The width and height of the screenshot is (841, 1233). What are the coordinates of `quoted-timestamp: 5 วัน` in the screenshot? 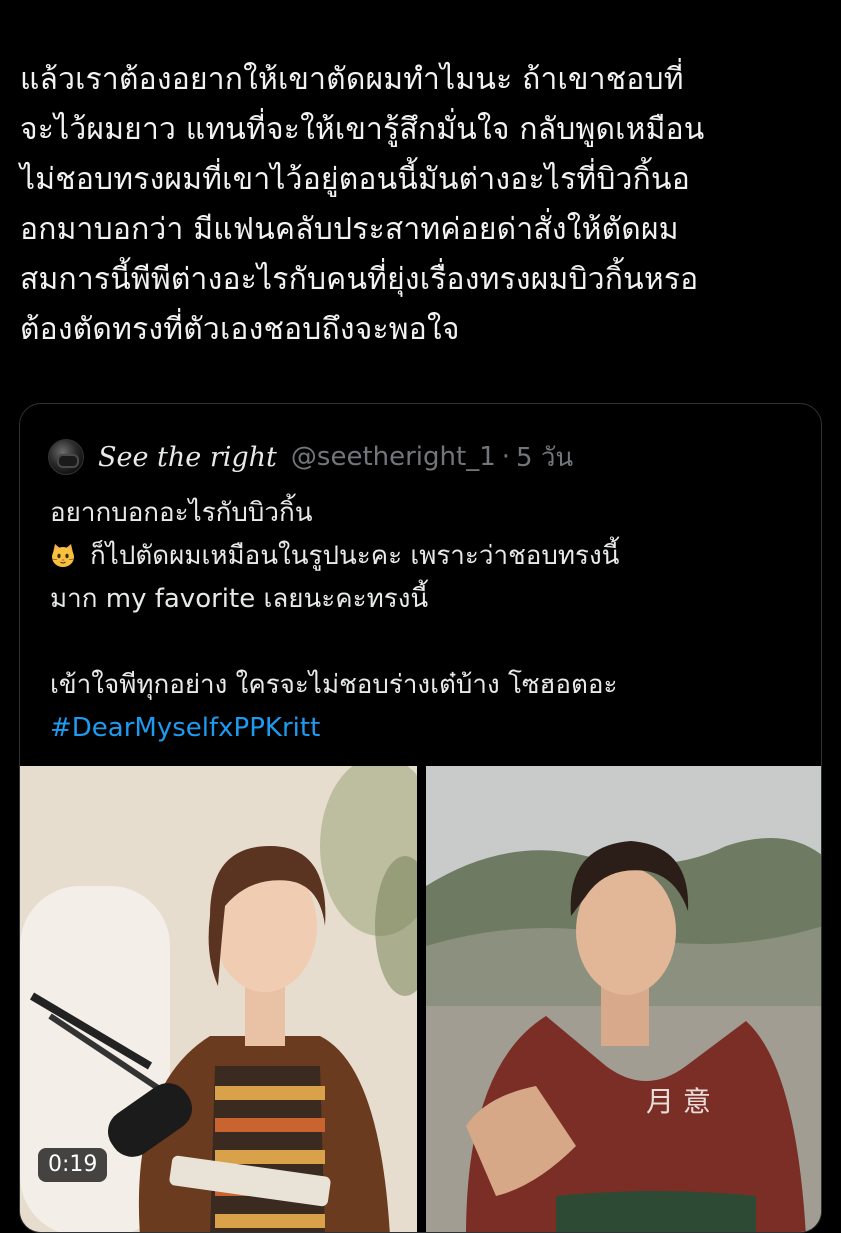 It's located at (544, 457).